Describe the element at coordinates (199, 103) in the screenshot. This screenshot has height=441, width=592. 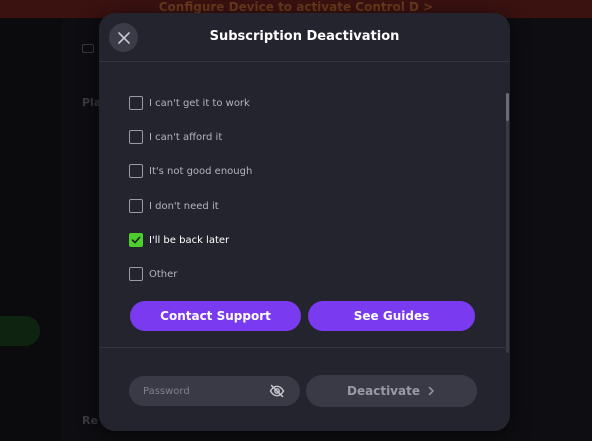
I see `option-label: I can't get it to work` at that location.